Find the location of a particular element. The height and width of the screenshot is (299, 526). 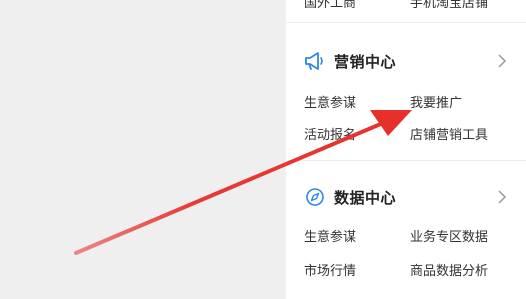

cut-off-link-left: 国外工商 is located at coordinates (330, 4).